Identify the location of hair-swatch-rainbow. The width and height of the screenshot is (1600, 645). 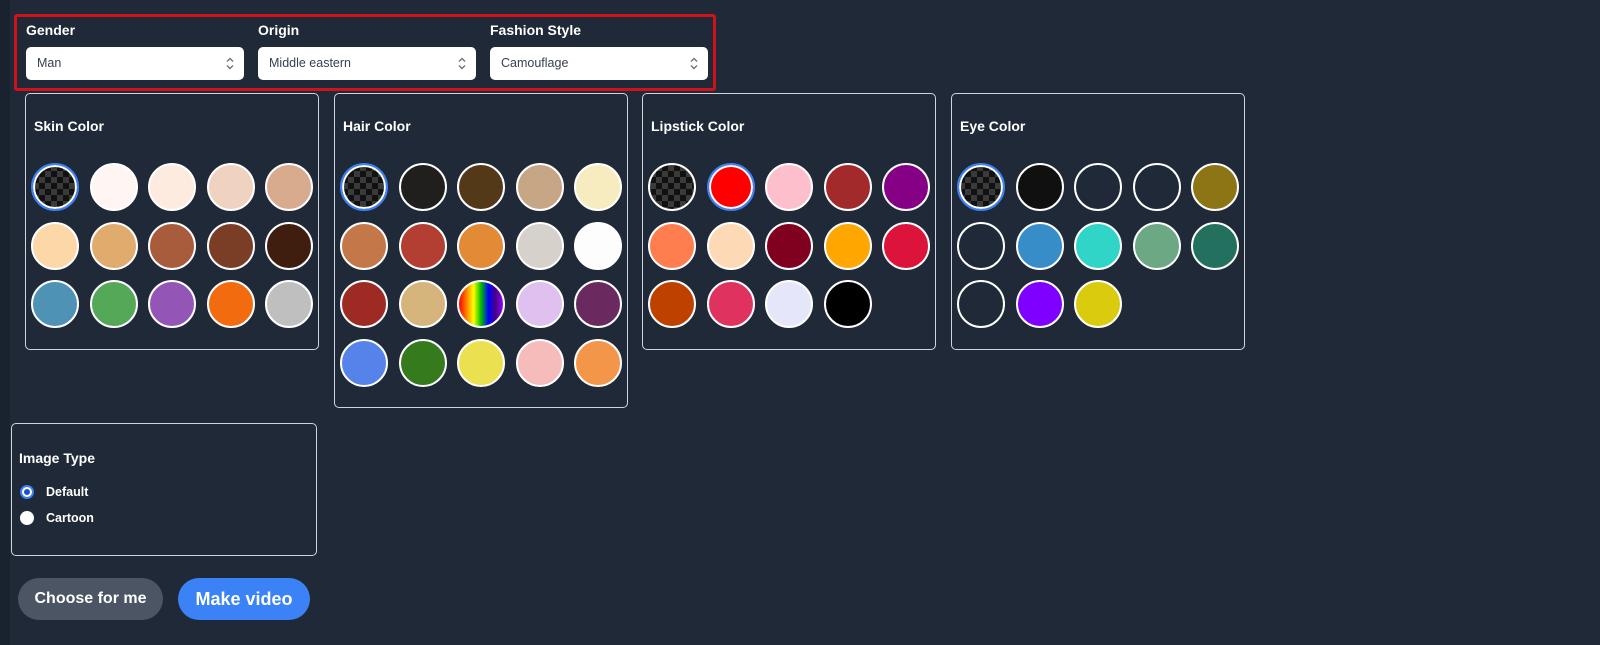
(481, 304).